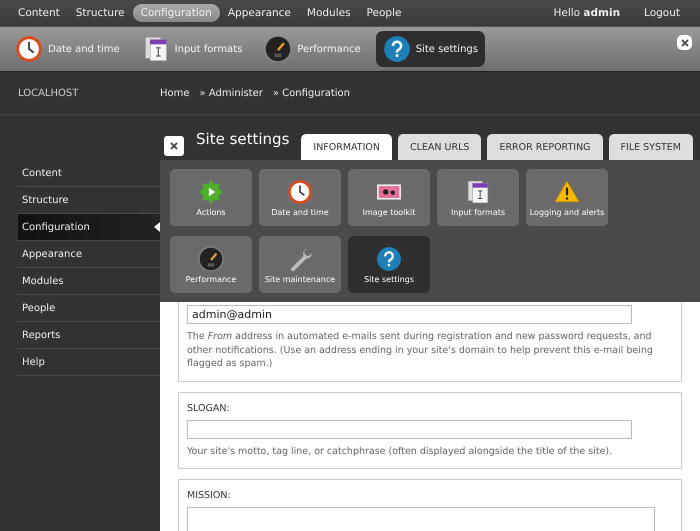  What do you see at coordinates (39, 13) in the screenshot?
I see `nav-link: Content` at bounding box center [39, 13].